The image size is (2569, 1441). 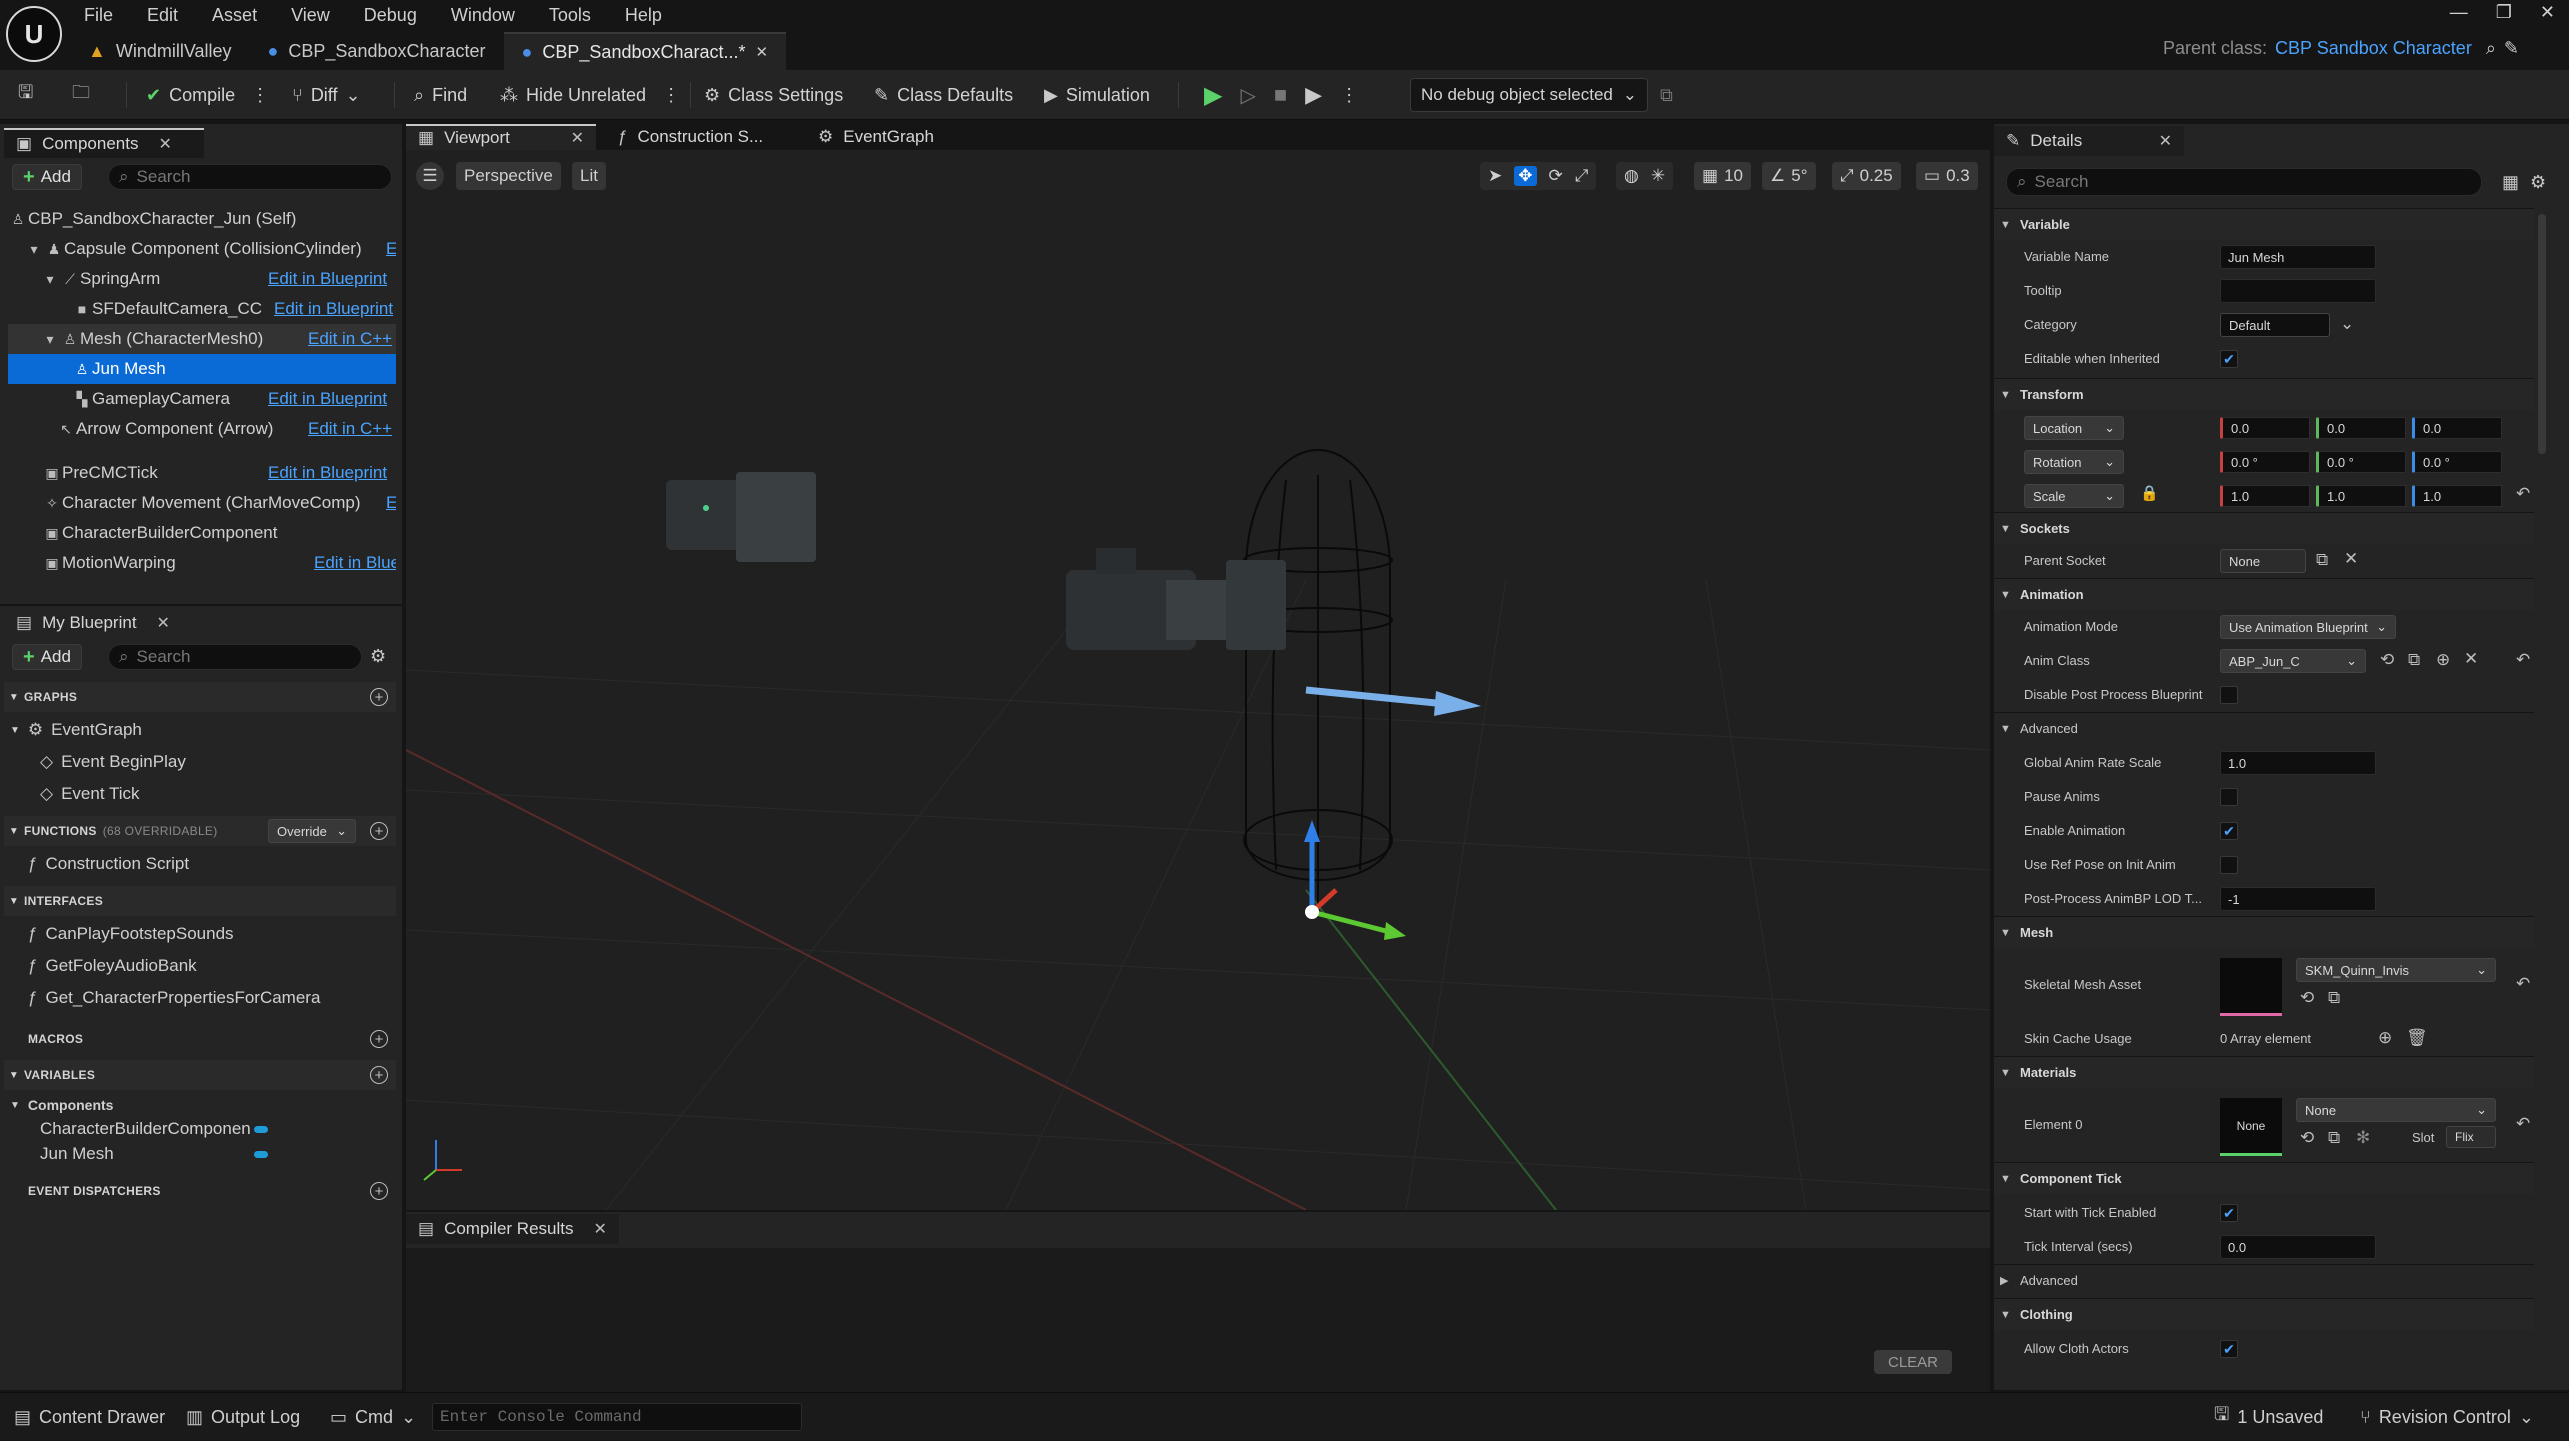 I want to click on material-thumbnail: None, so click(x=2251, y=1127).